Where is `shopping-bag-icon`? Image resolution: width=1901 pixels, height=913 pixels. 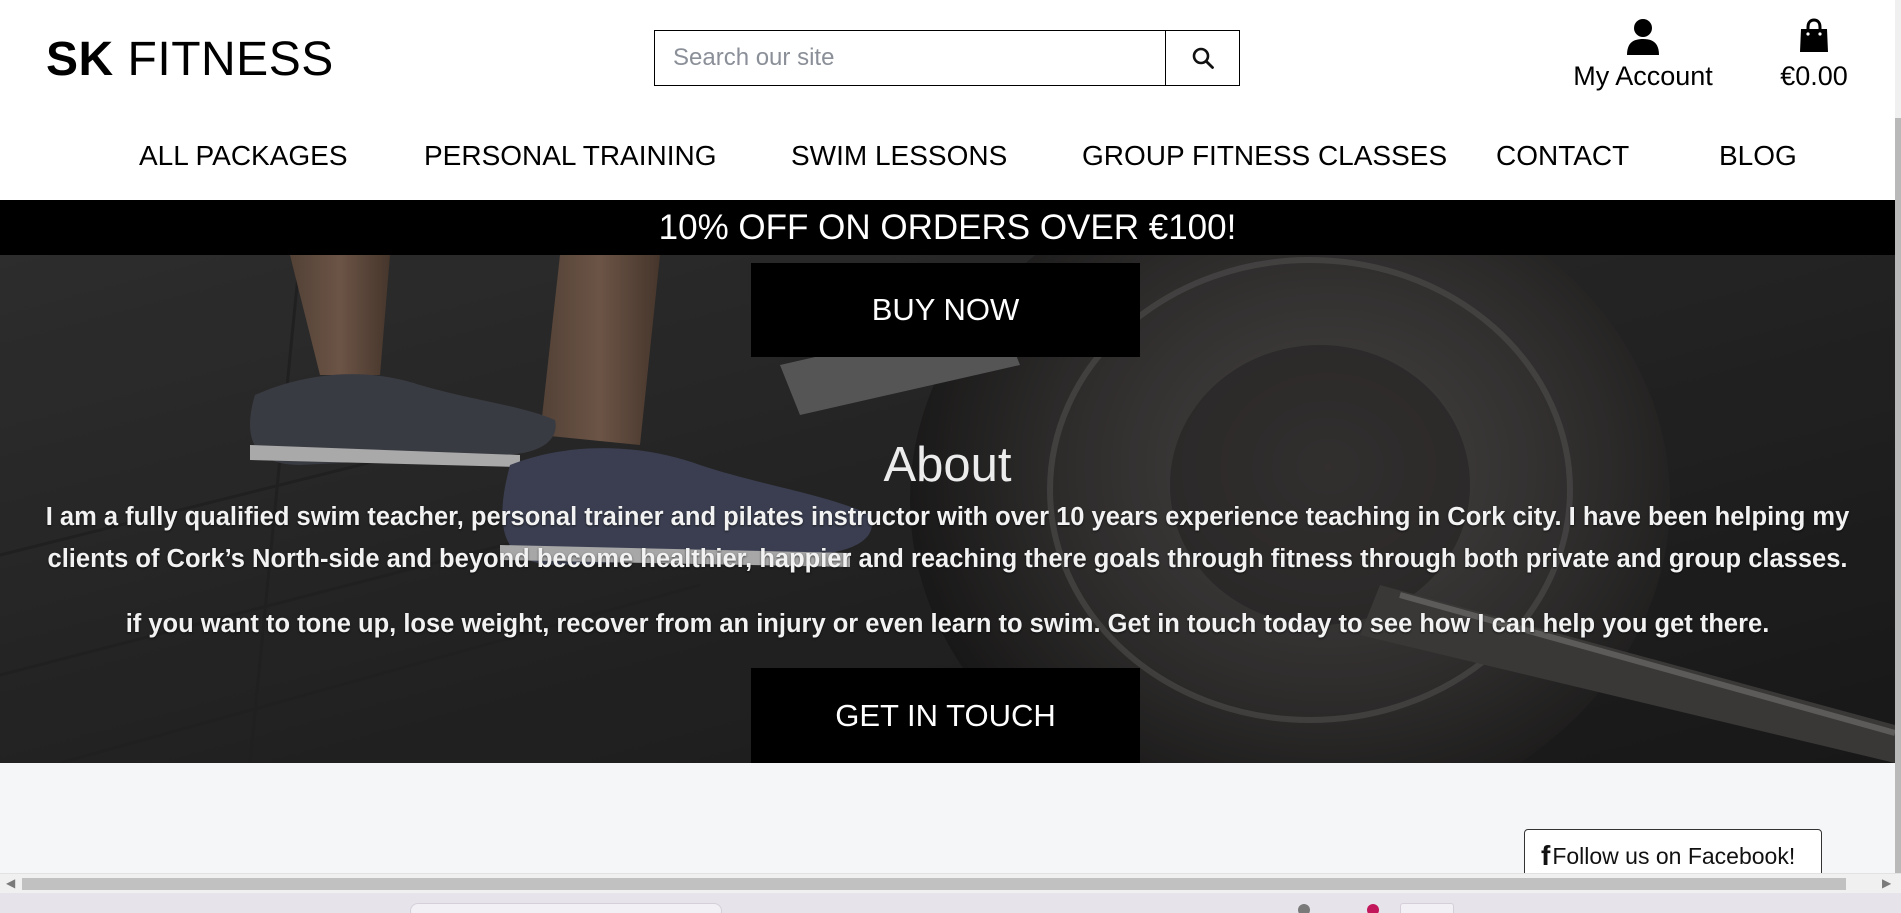
shopping-bag-icon is located at coordinates (1814, 35).